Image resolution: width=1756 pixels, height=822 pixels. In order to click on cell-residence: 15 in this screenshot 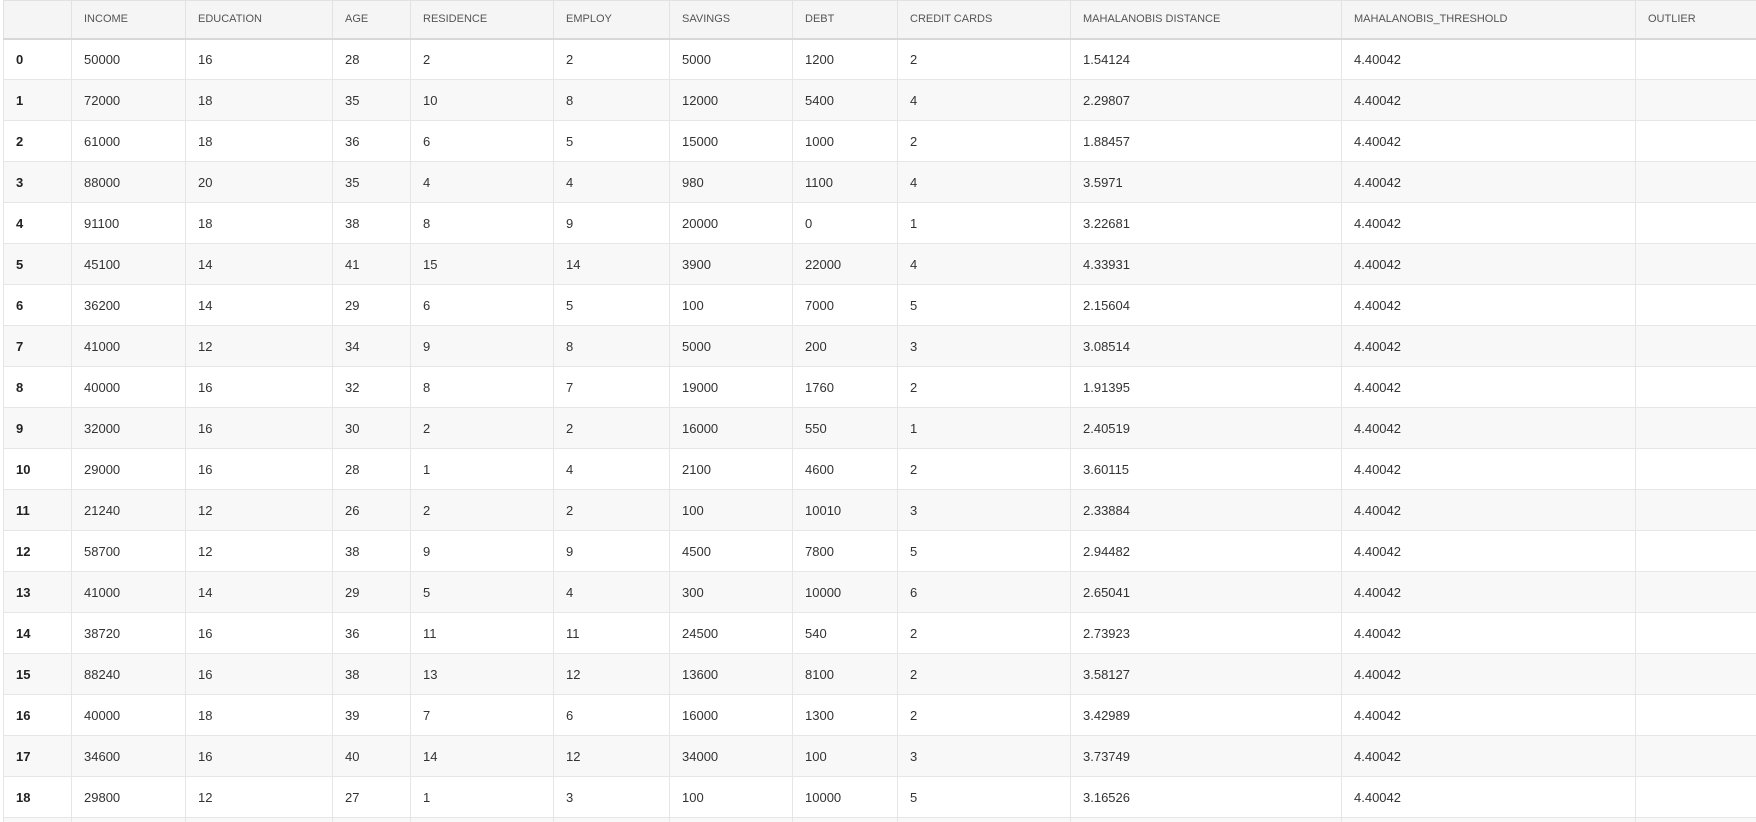, I will do `click(482, 264)`.